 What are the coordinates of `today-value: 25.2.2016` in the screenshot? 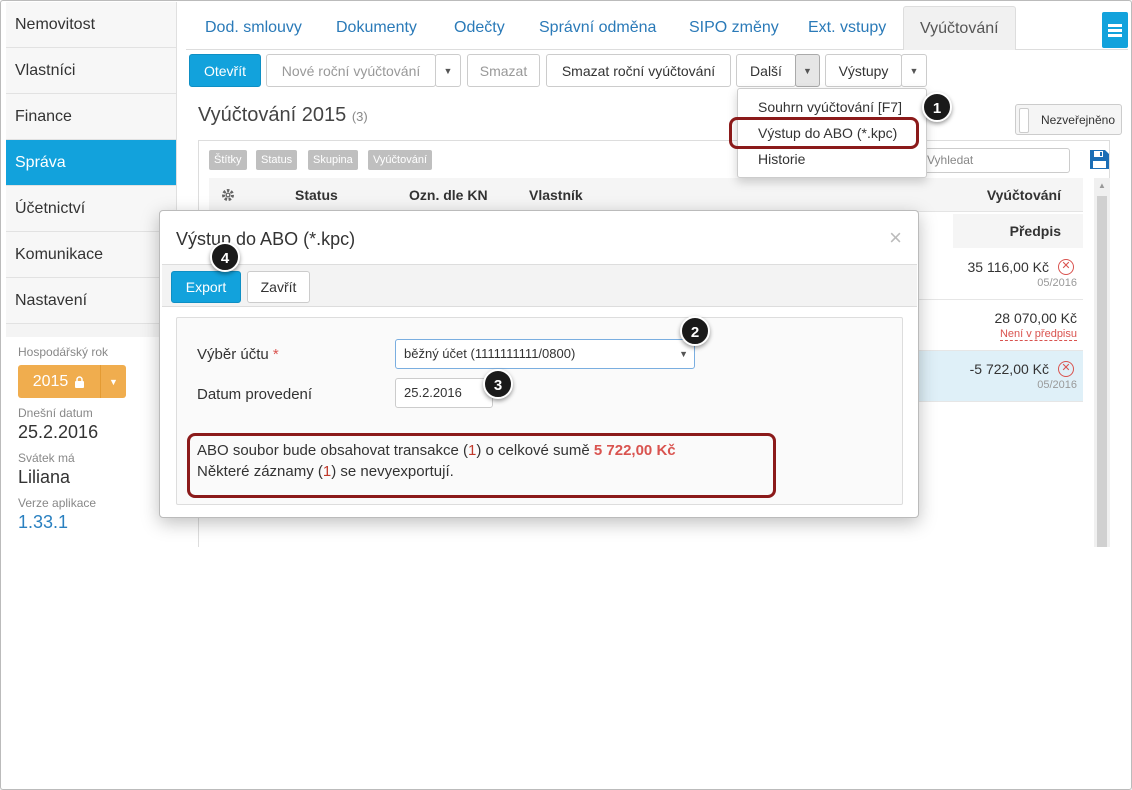 It's located at (58, 432).